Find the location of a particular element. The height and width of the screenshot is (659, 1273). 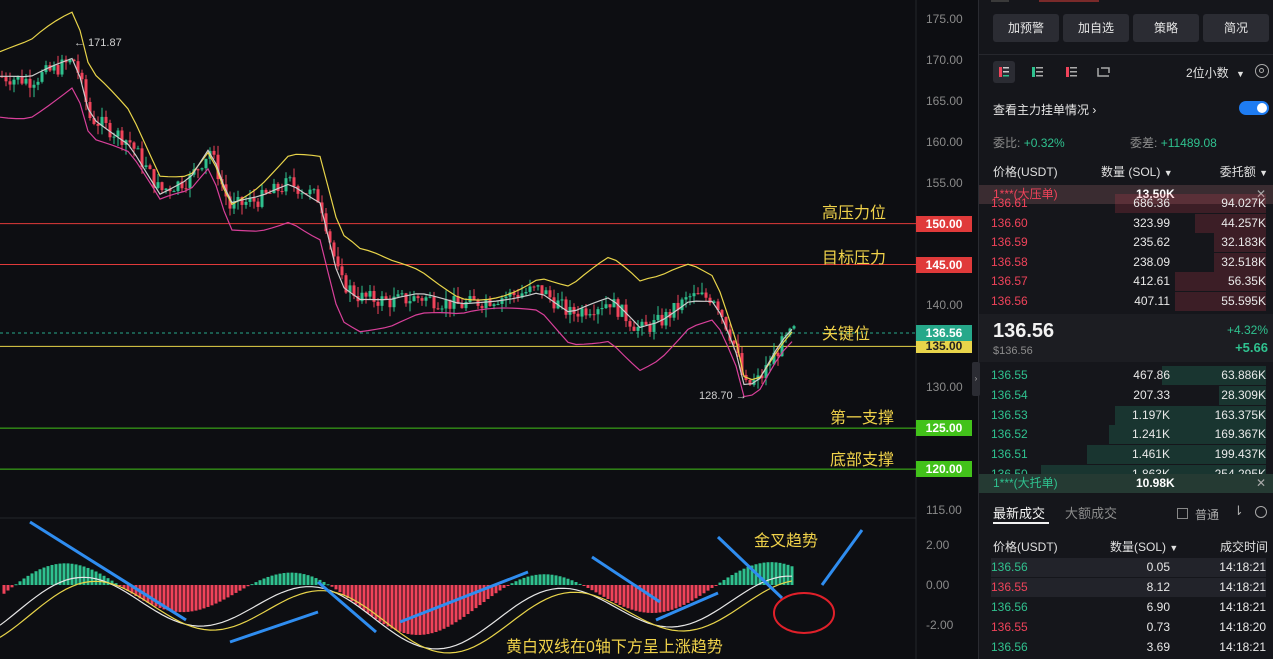

close-icon: ✕ is located at coordinates (1261, 483).